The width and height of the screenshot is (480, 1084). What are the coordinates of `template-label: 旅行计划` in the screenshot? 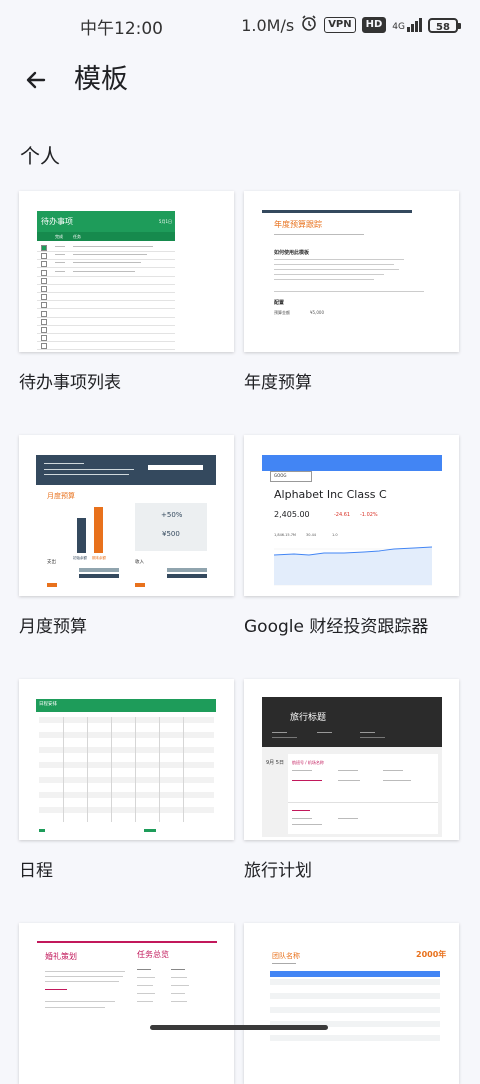 It's located at (278, 871).